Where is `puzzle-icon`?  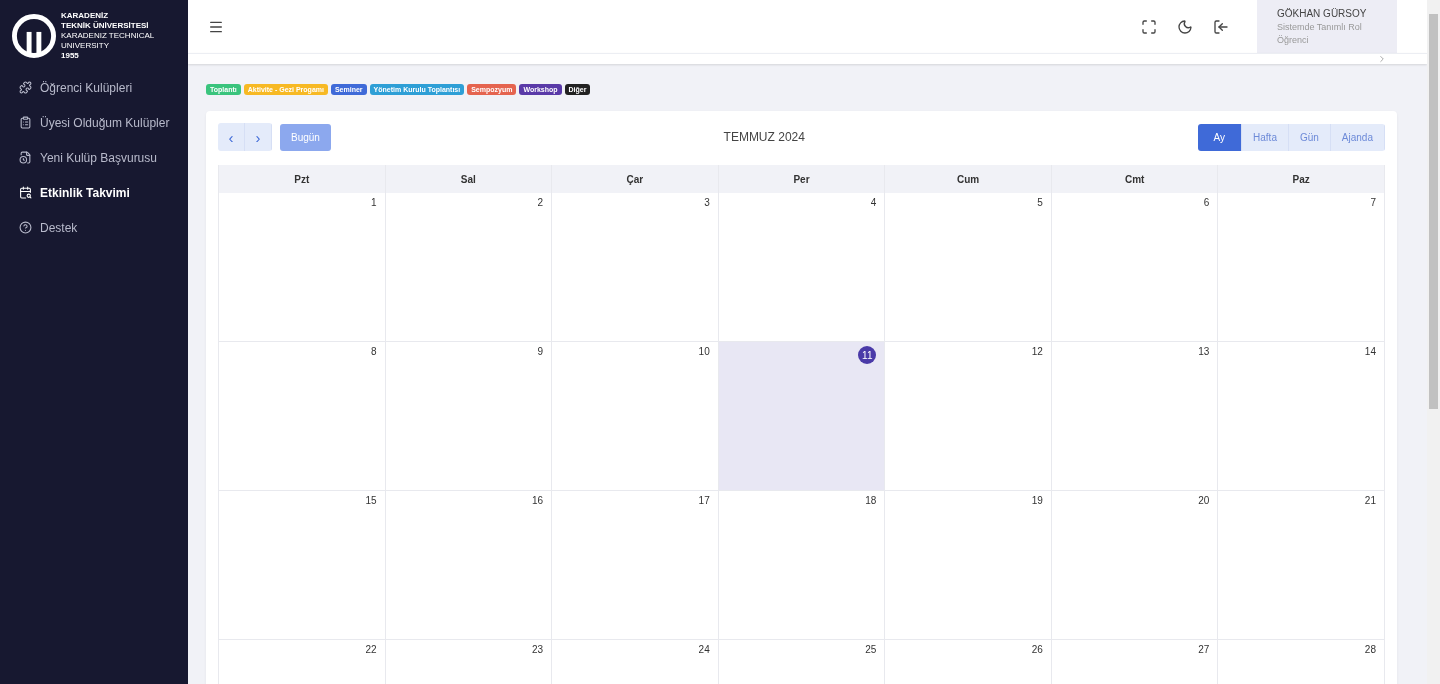
puzzle-icon is located at coordinates (25, 87).